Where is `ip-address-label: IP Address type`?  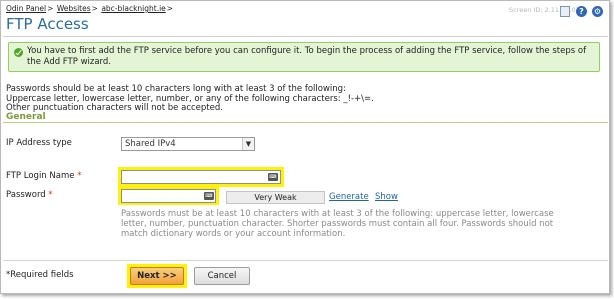
ip-address-label: IP Address type is located at coordinates (39, 143).